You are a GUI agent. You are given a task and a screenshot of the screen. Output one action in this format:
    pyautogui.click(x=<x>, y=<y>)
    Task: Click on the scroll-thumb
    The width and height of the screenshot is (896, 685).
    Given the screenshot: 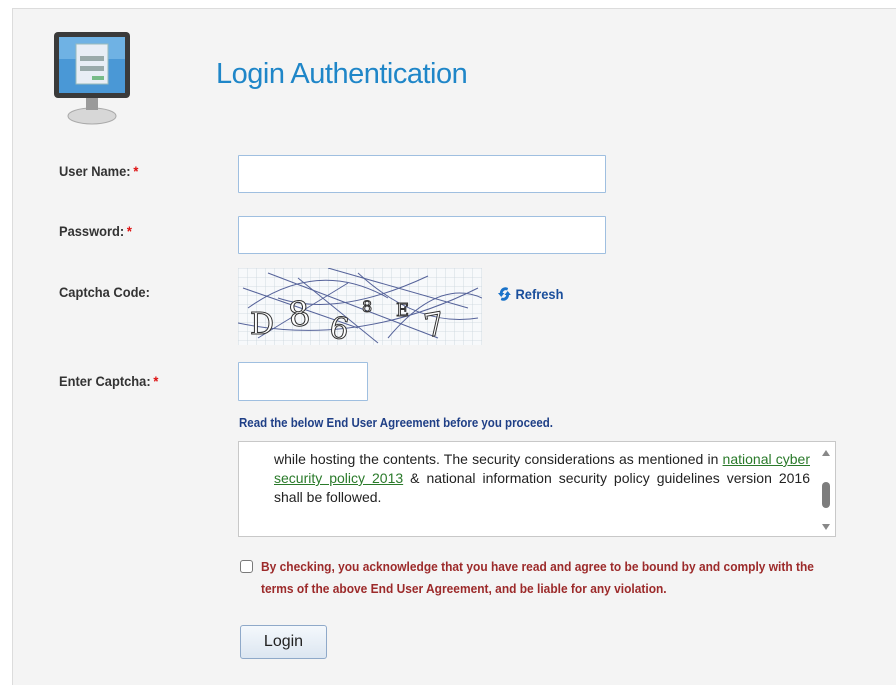 What is the action you would take?
    pyautogui.click(x=826, y=495)
    